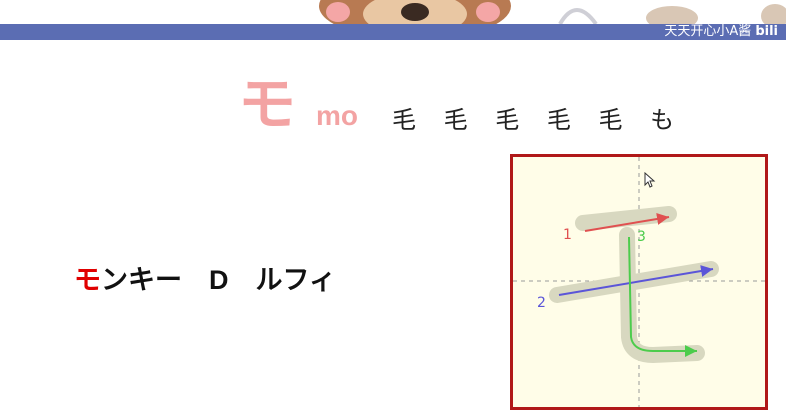  Describe the element at coordinates (267, 104) in the screenshot. I see `kana-title: モ` at that location.